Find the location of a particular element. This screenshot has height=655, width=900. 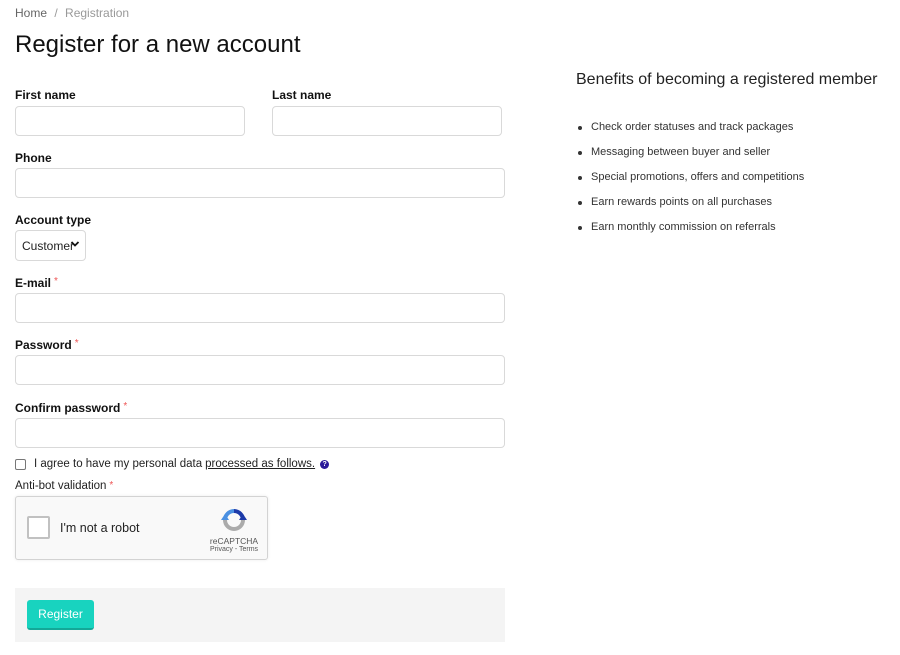

confirm-password-label-text: Confirm password is located at coordinates (68, 408).